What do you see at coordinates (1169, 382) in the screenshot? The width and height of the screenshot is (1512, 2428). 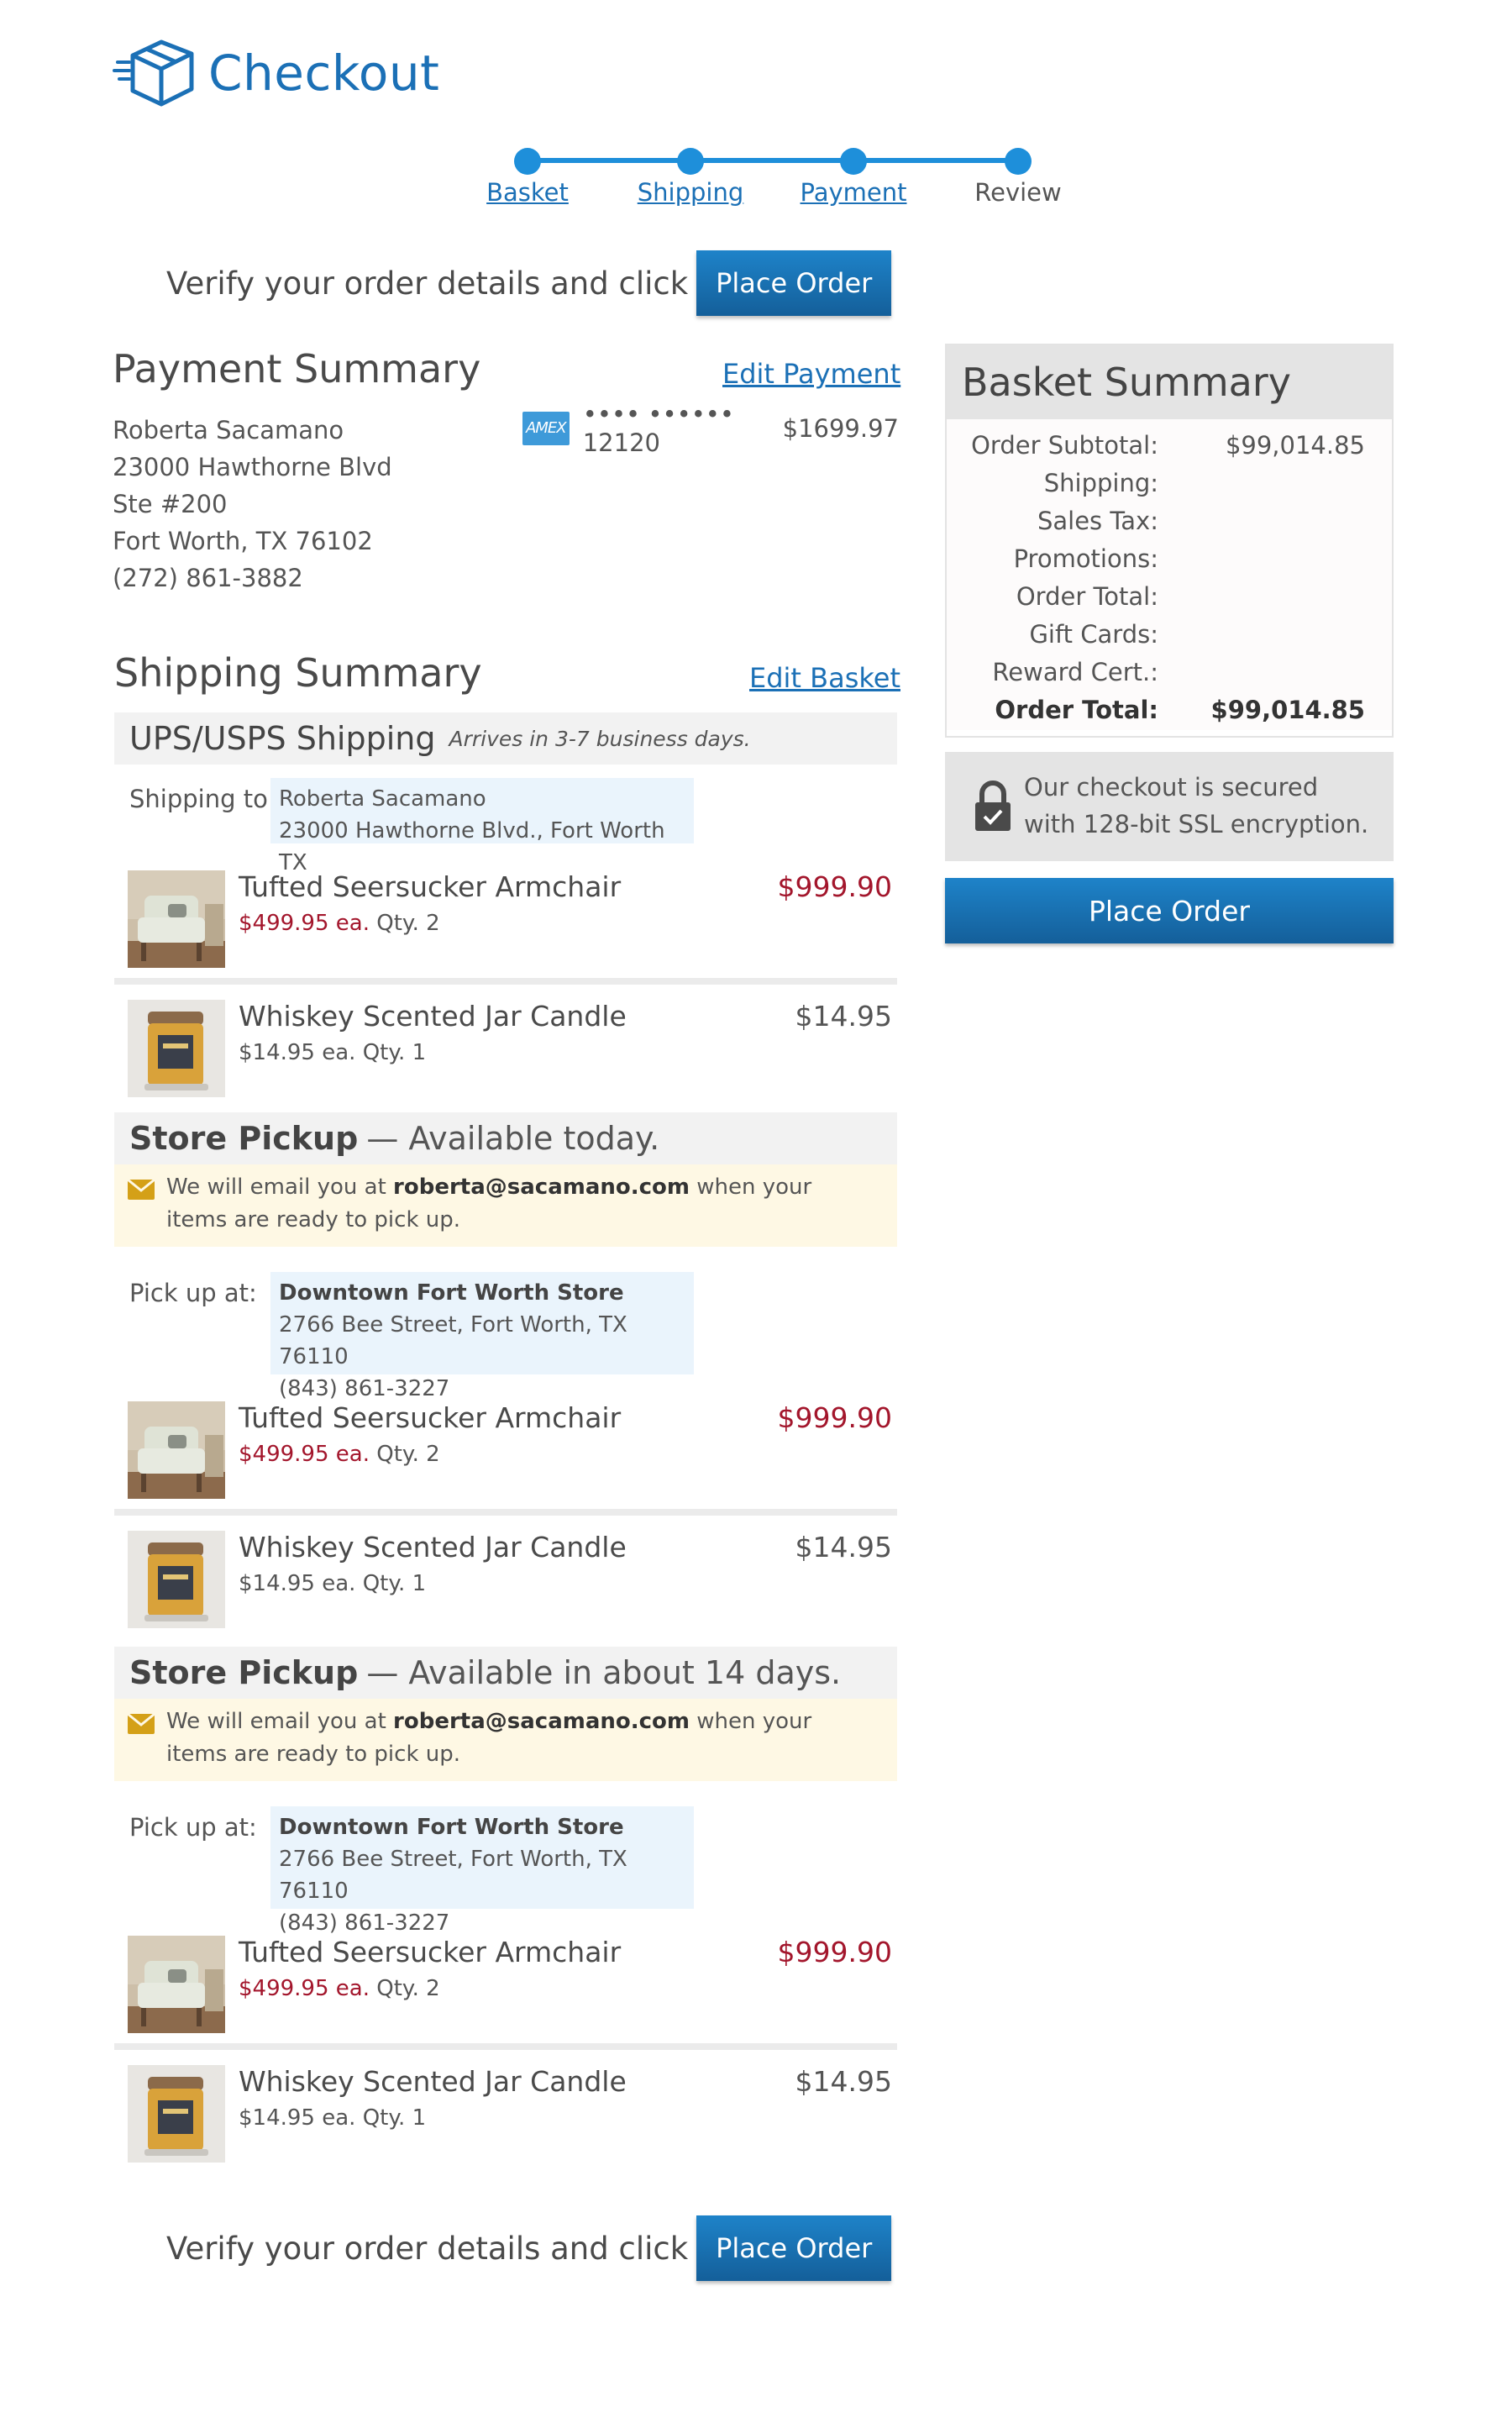 I see `basket-summary-header: Basket Summary` at bounding box center [1169, 382].